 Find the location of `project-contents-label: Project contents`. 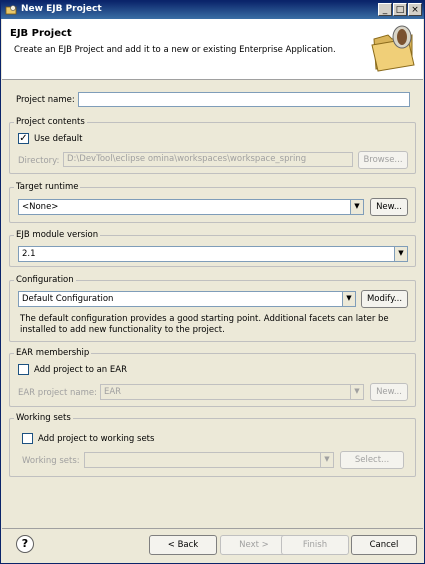

project-contents-label: Project contents is located at coordinates (50, 122).